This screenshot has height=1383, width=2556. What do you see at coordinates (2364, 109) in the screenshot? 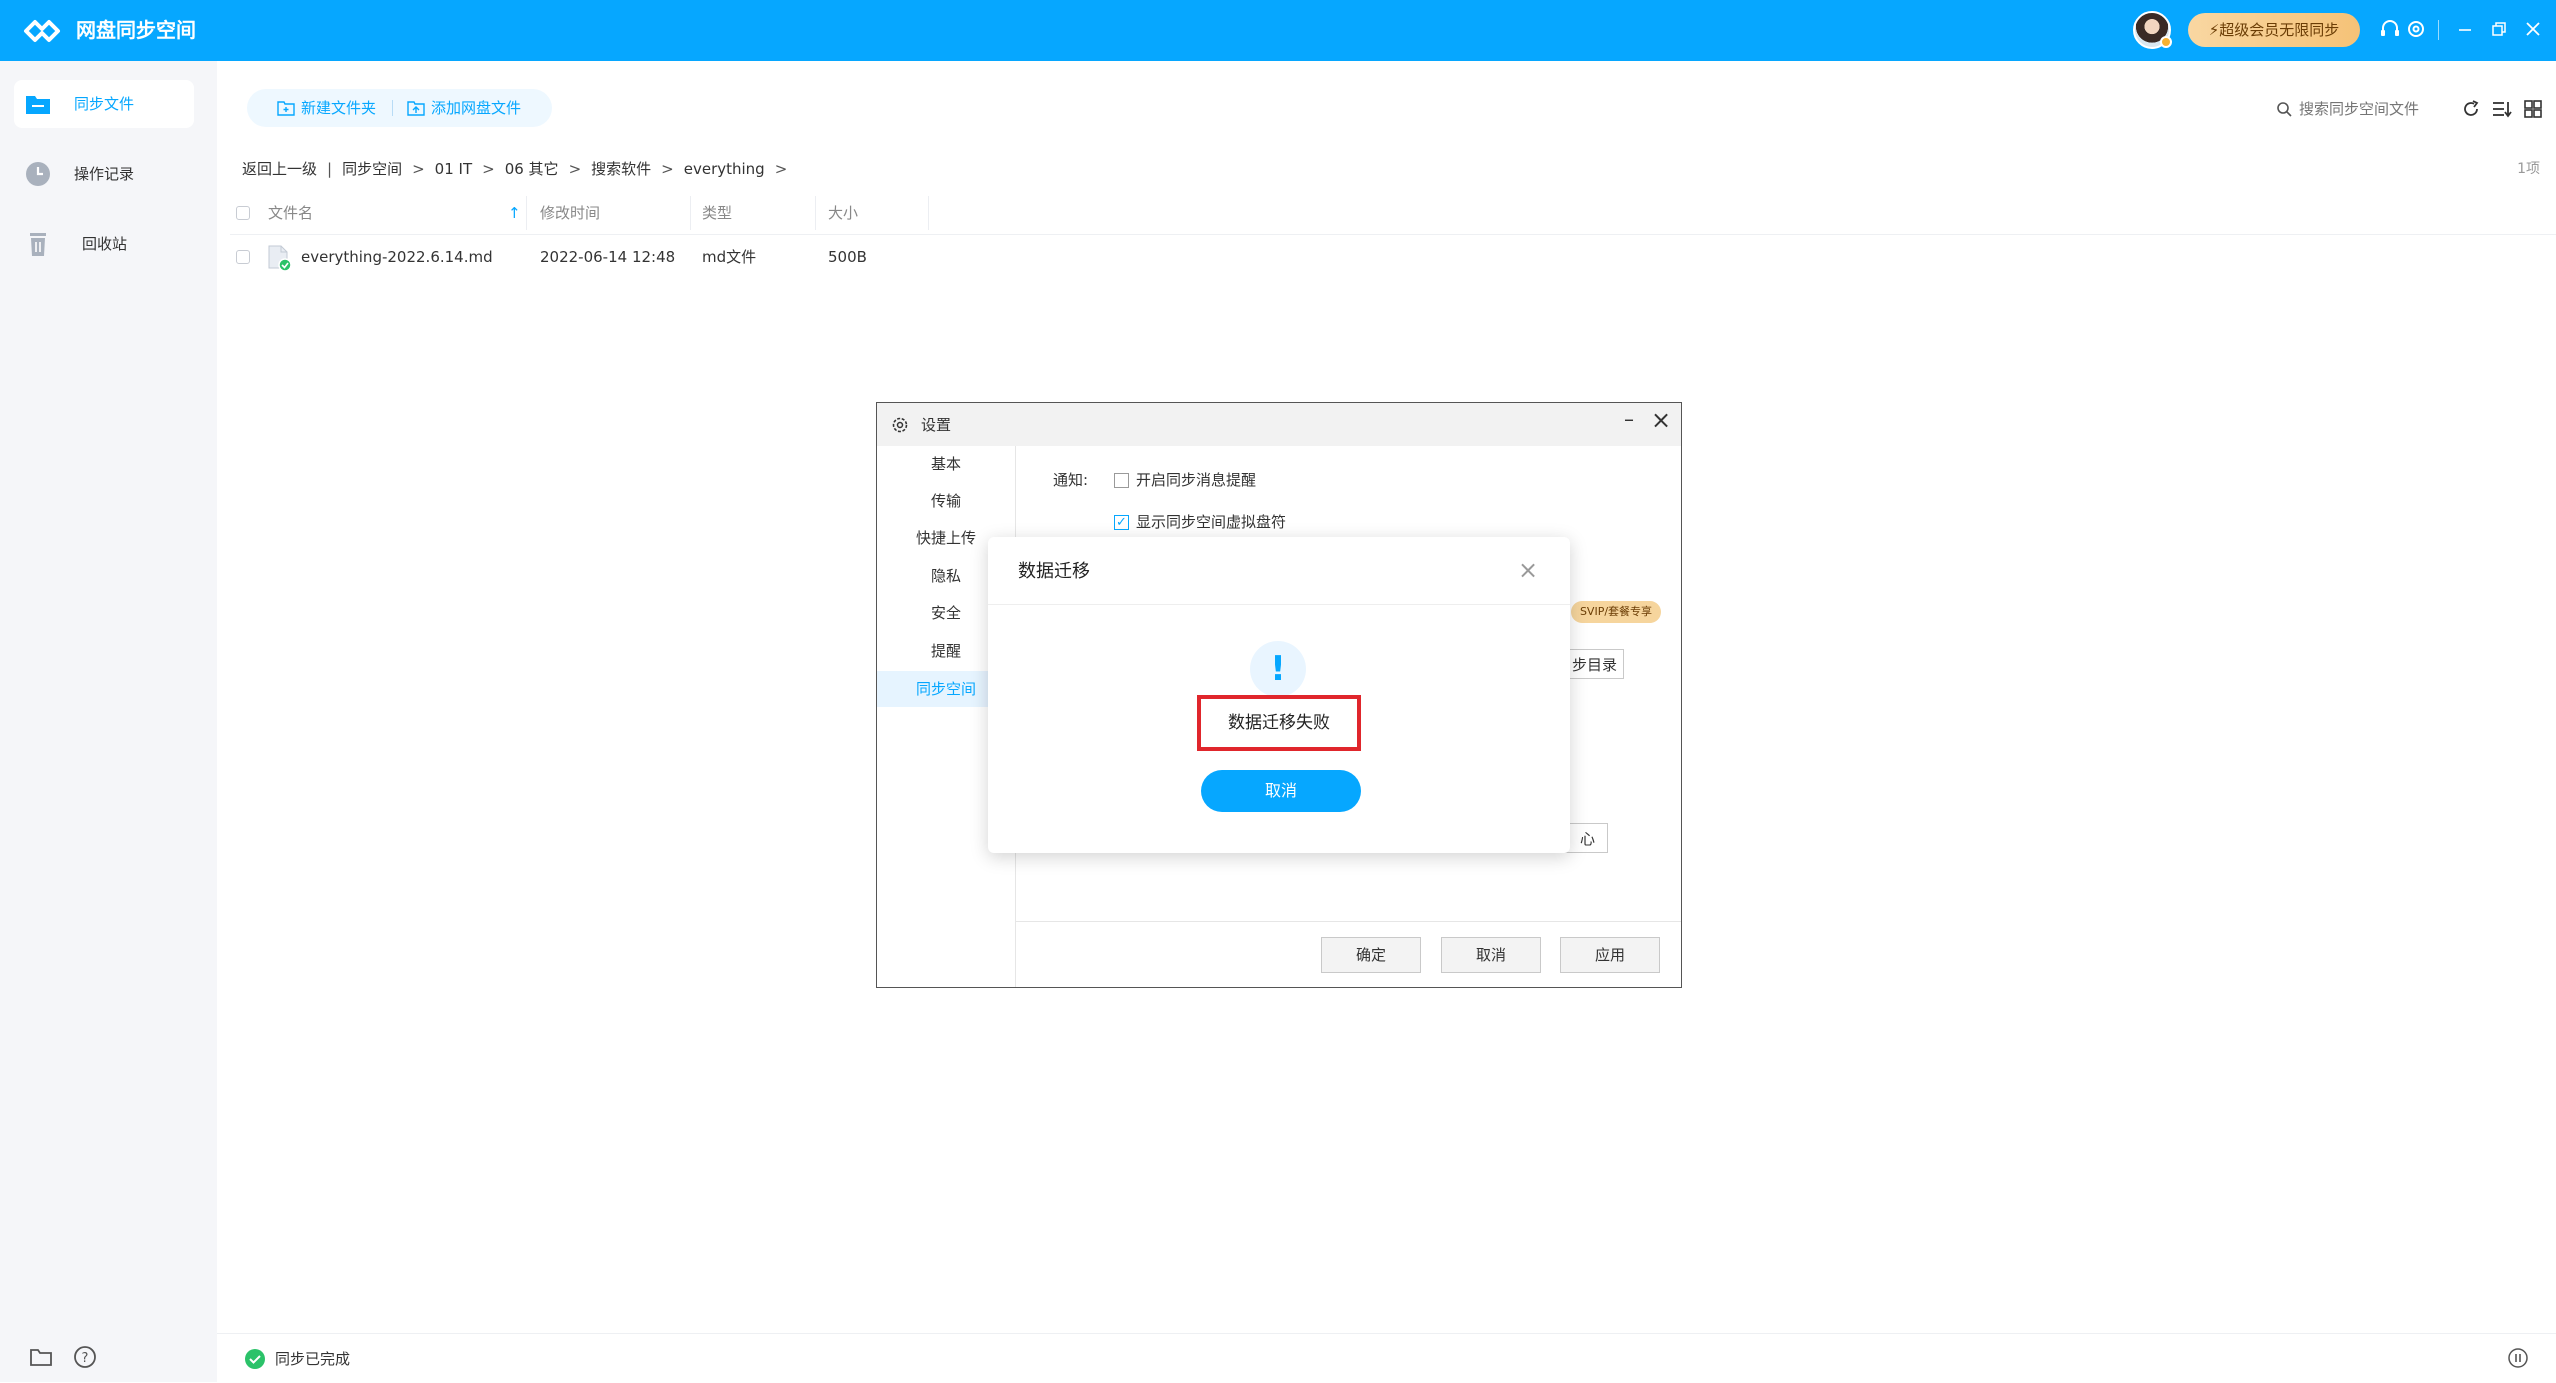
I see `search-input` at bounding box center [2364, 109].